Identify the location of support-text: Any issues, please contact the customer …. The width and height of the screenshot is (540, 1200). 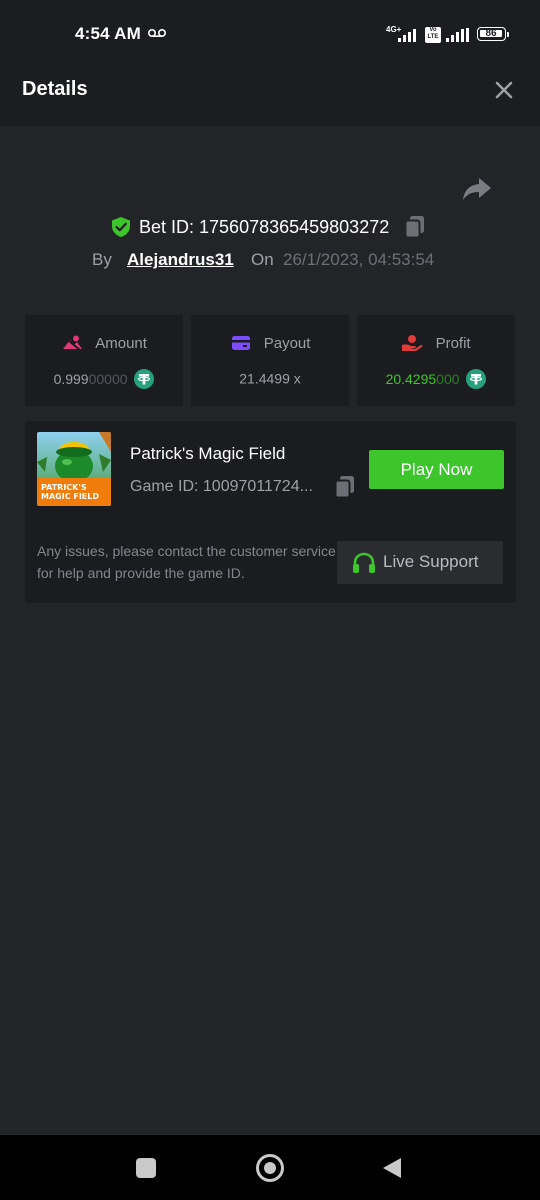
(186, 562).